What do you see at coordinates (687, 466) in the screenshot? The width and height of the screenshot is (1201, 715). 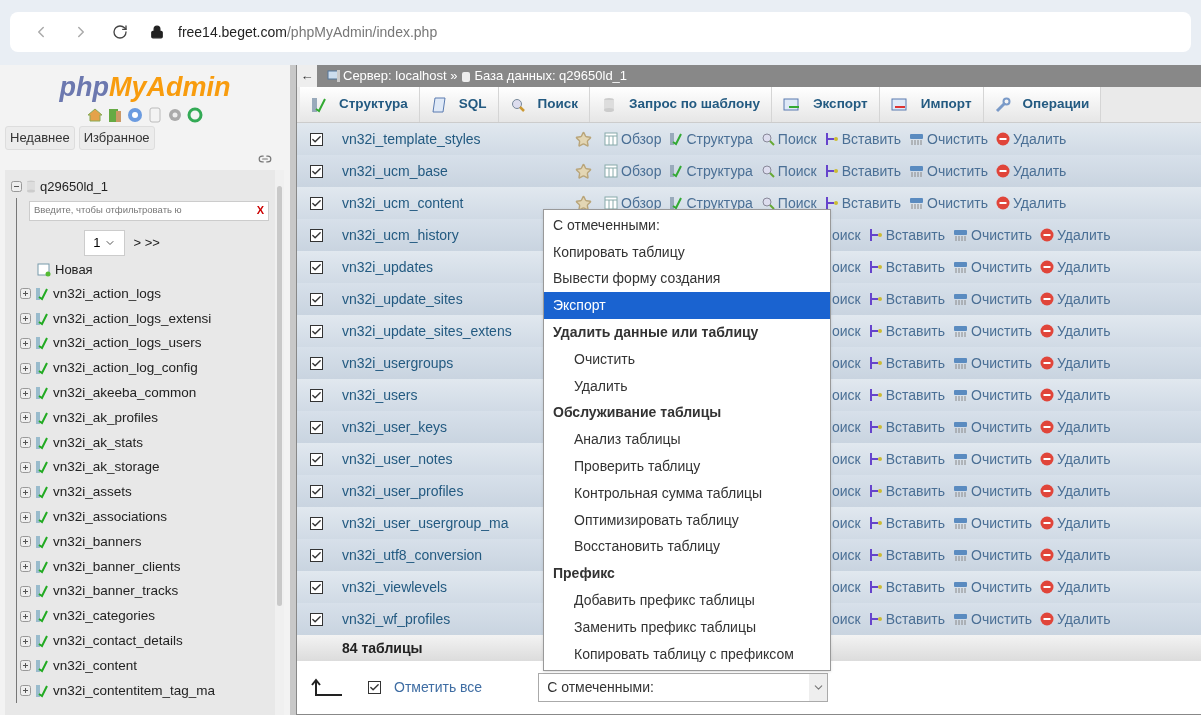 I see `menu-option: Проверить таблицу` at bounding box center [687, 466].